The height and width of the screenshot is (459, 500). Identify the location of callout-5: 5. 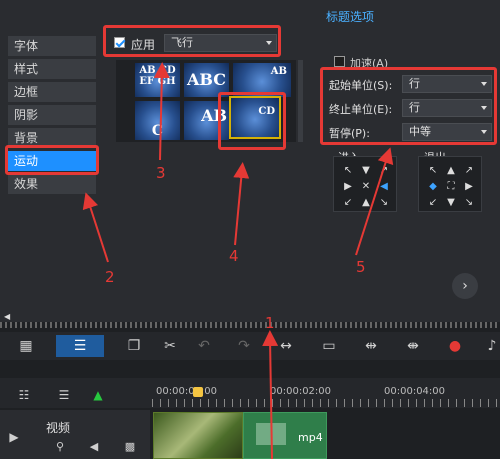
(361, 267).